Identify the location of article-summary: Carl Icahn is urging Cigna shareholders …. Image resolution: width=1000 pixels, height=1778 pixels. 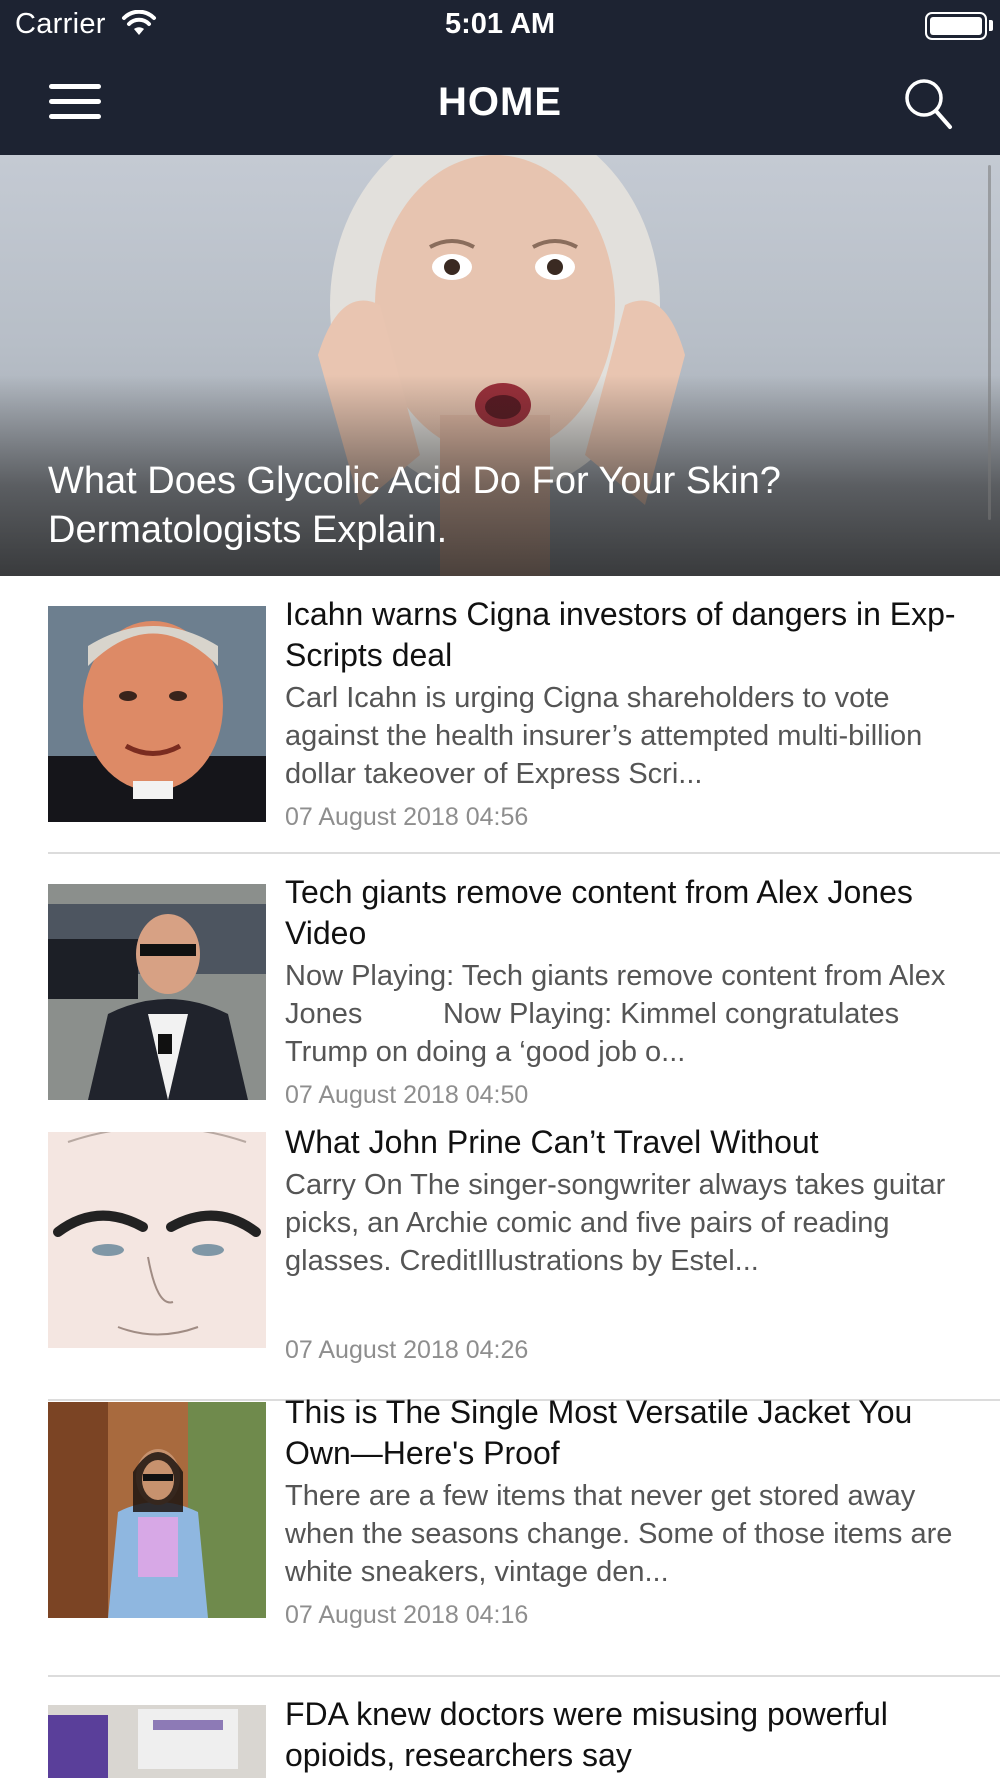
(604, 736).